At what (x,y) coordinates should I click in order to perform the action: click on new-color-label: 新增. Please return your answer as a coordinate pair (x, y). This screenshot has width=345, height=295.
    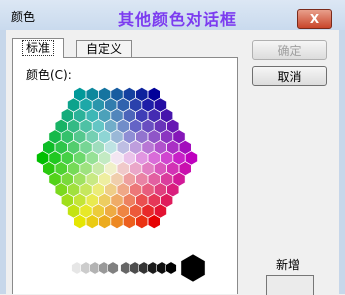
    Looking at the image, I should click on (288, 265).